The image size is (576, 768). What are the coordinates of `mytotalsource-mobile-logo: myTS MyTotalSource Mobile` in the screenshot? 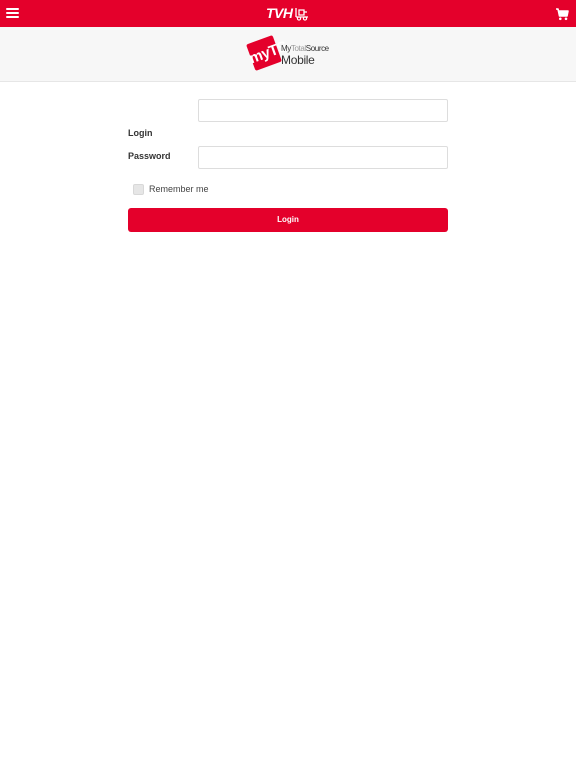 It's located at (287, 55).